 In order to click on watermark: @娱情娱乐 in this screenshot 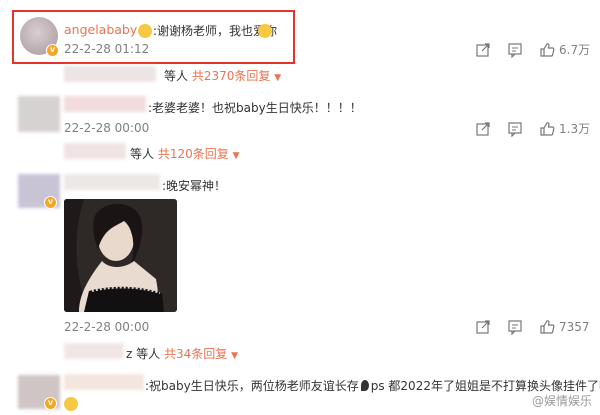, I will do `click(561, 401)`.